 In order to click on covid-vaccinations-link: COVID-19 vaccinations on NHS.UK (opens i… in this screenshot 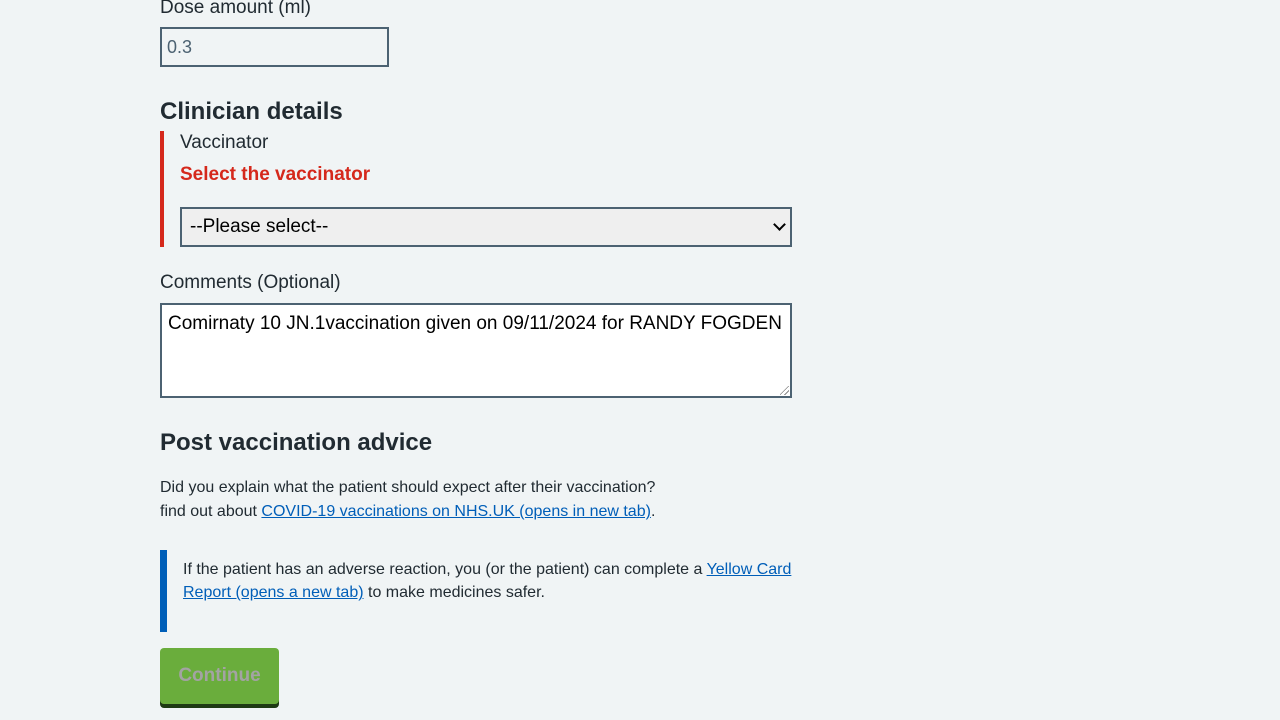, I will do `click(456, 511)`.